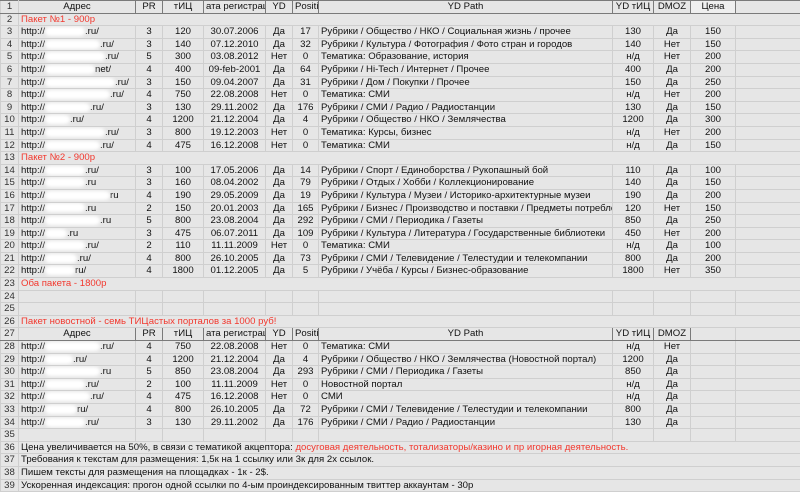 This screenshot has width=800, height=492. Describe the element at coordinates (149, 372) in the screenshot. I see `pr-cell: 5` at that location.